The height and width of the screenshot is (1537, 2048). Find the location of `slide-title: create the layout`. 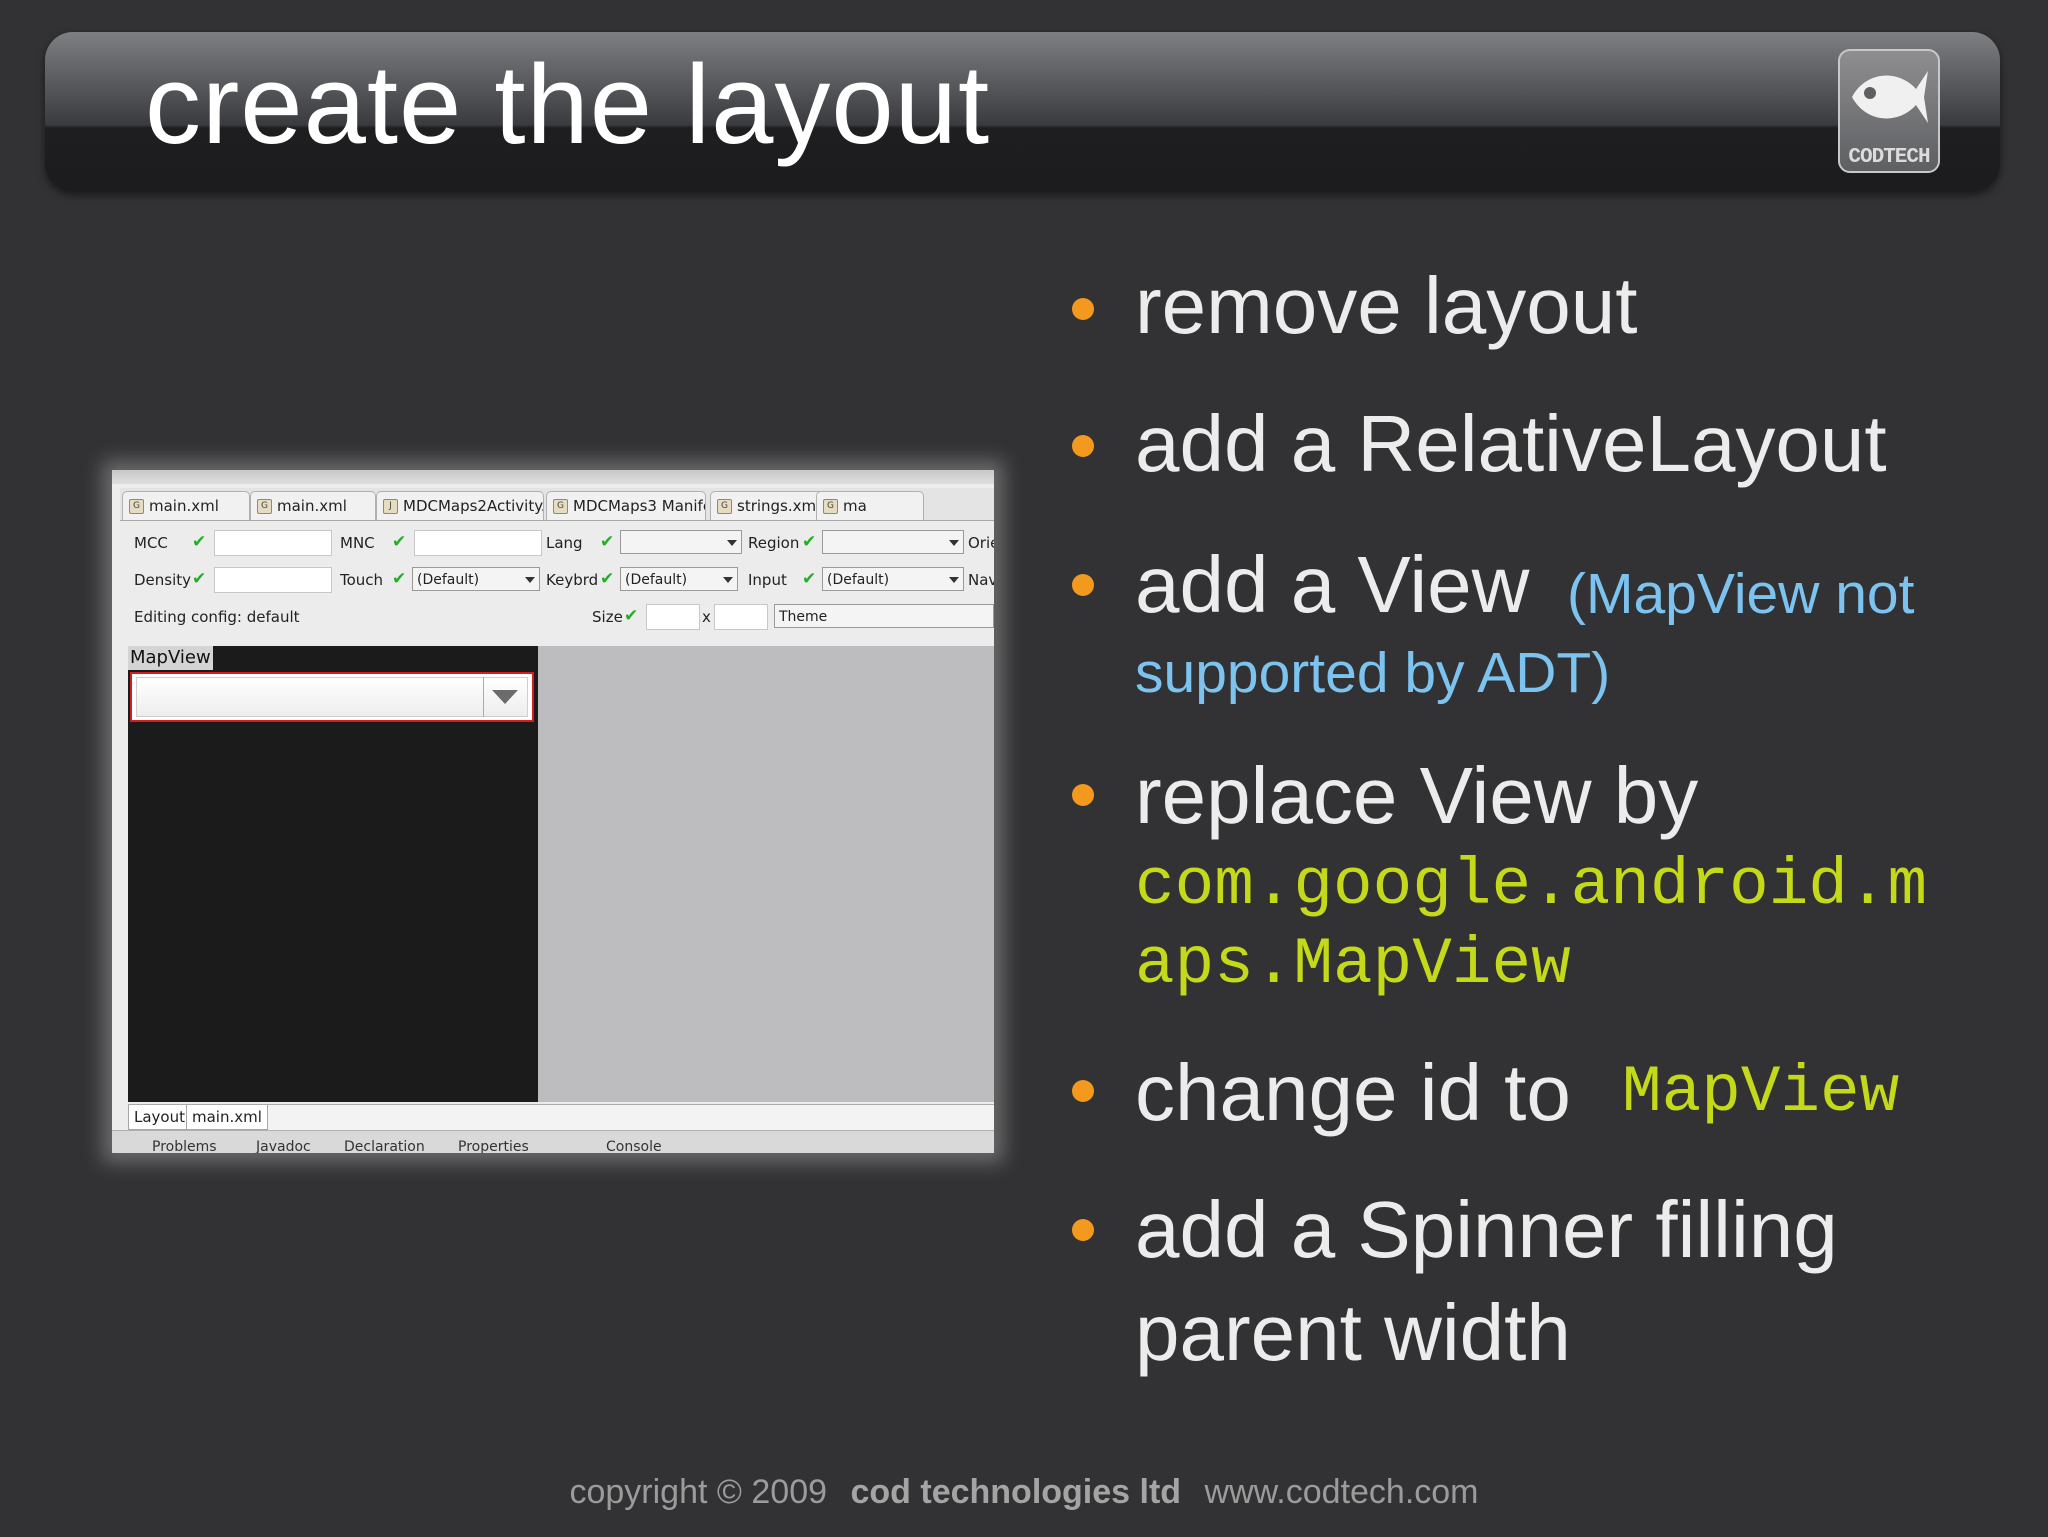

slide-title: create the layout is located at coordinates (568, 104).